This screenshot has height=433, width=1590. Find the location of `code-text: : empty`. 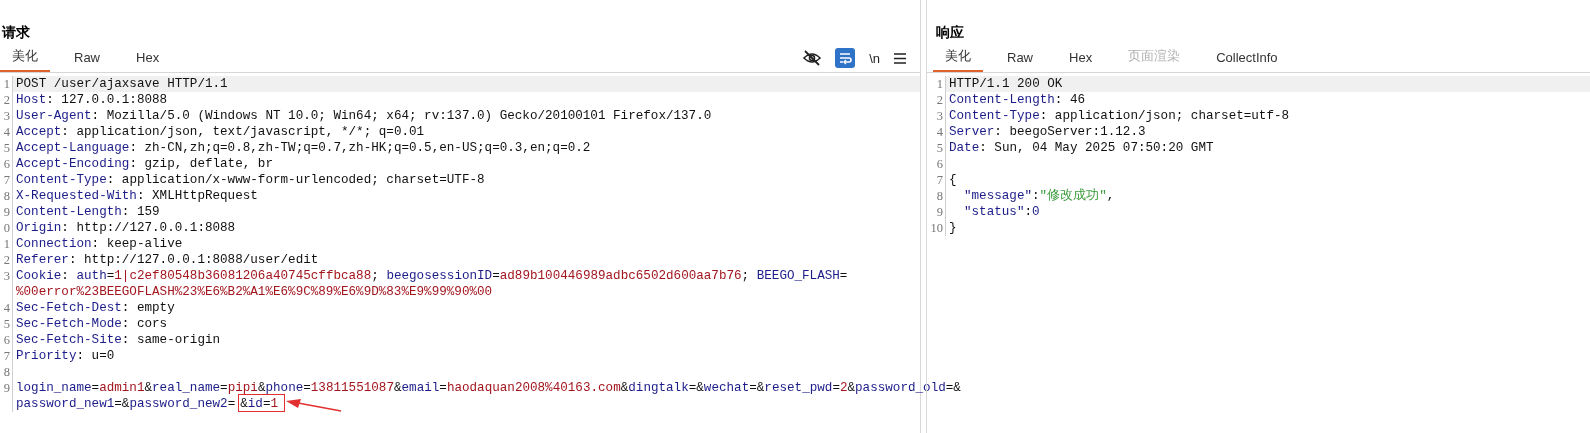

code-text: : empty is located at coordinates (148, 308).